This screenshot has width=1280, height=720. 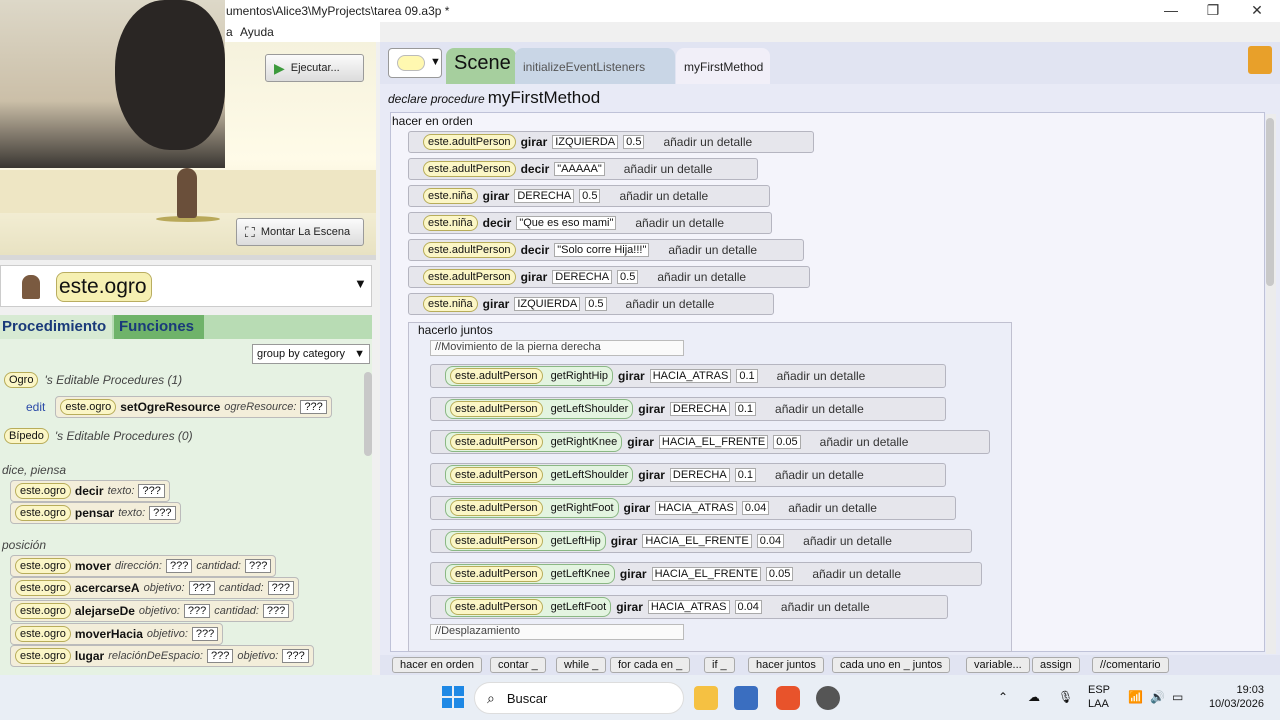 I want to click on control-item: while _, so click(x=581, y=665).